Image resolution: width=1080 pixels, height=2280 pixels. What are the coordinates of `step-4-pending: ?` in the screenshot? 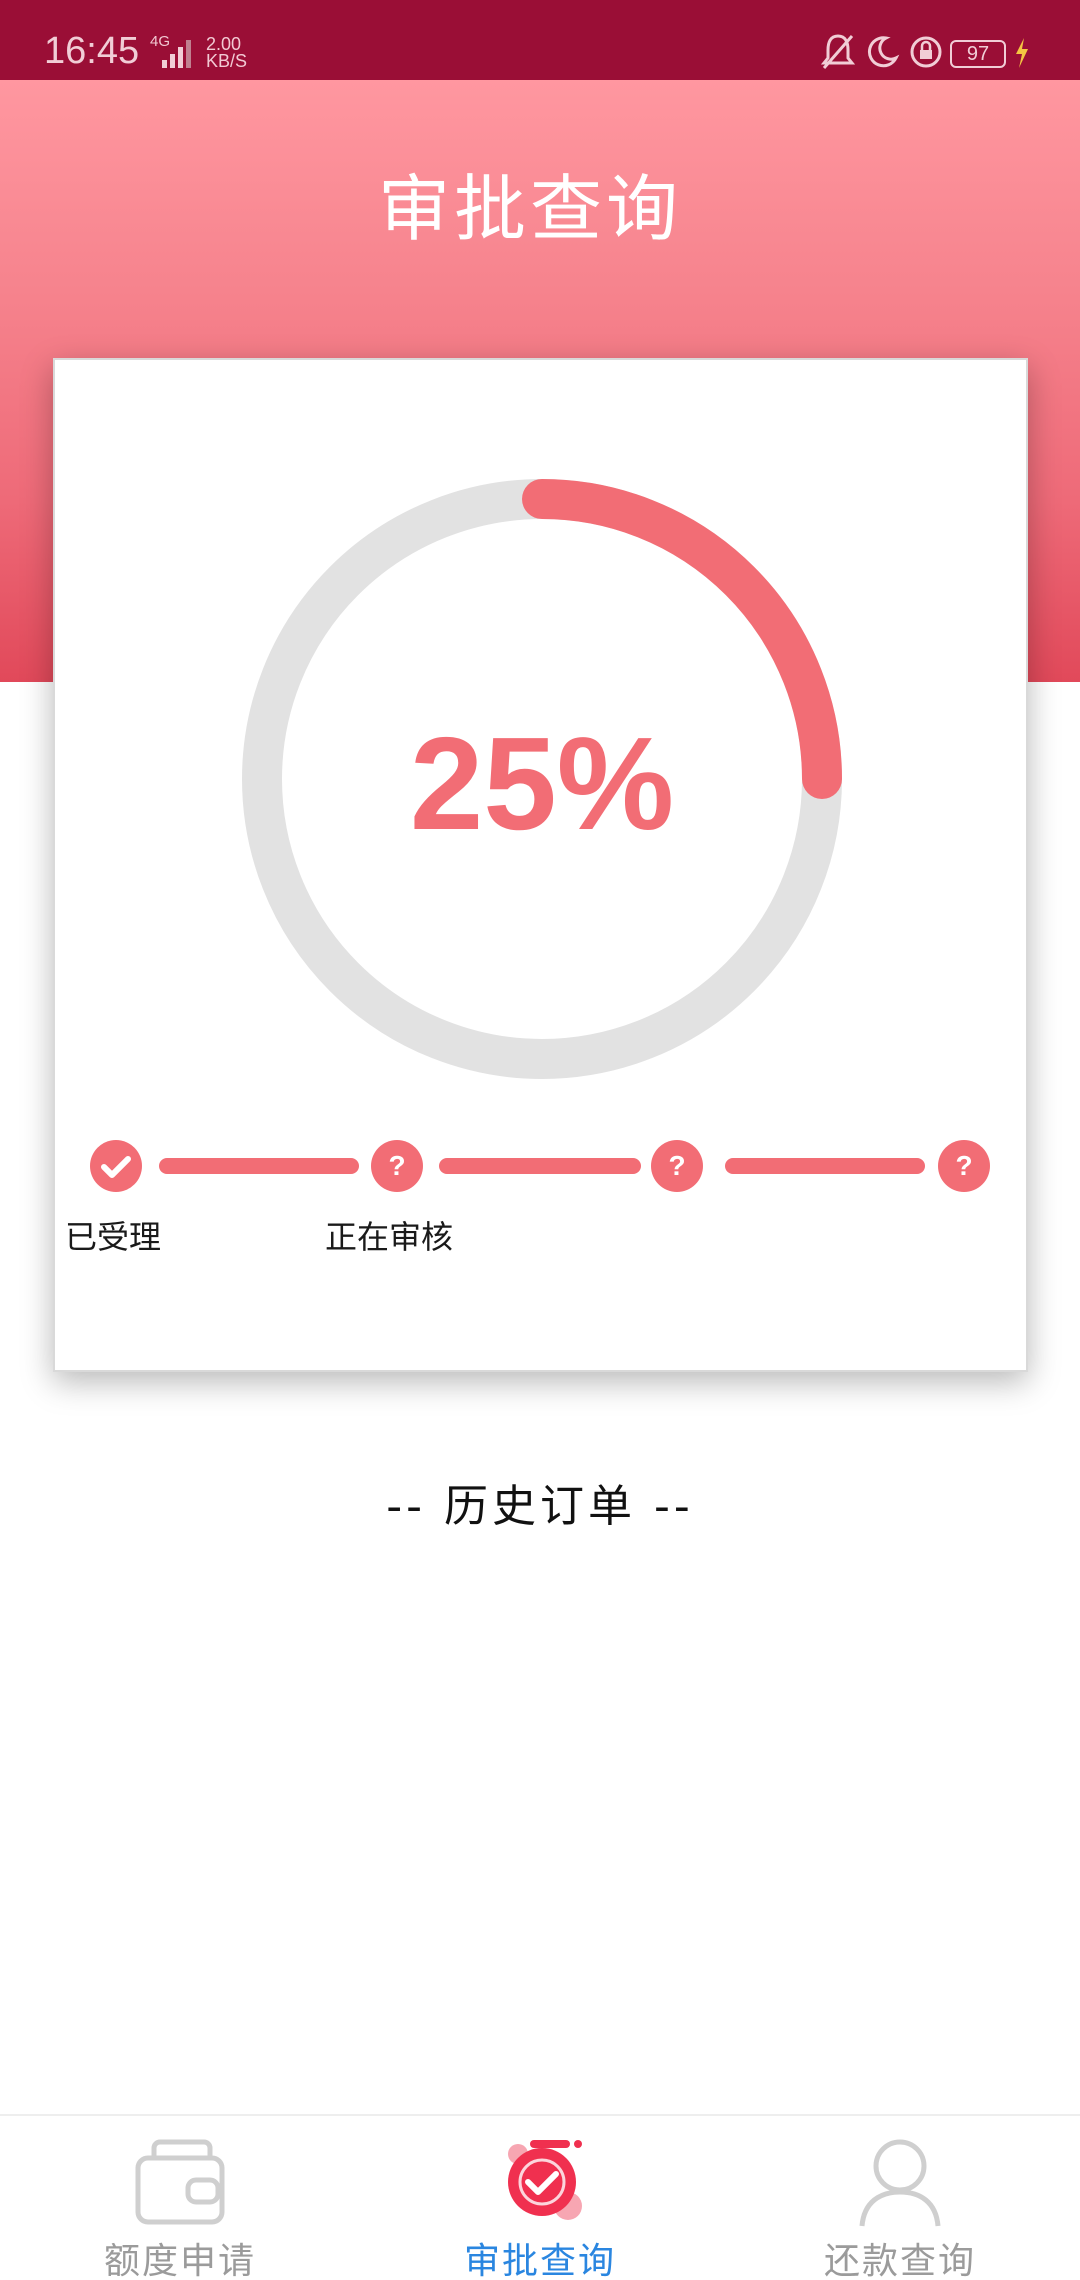 It's located at (964, 1166).